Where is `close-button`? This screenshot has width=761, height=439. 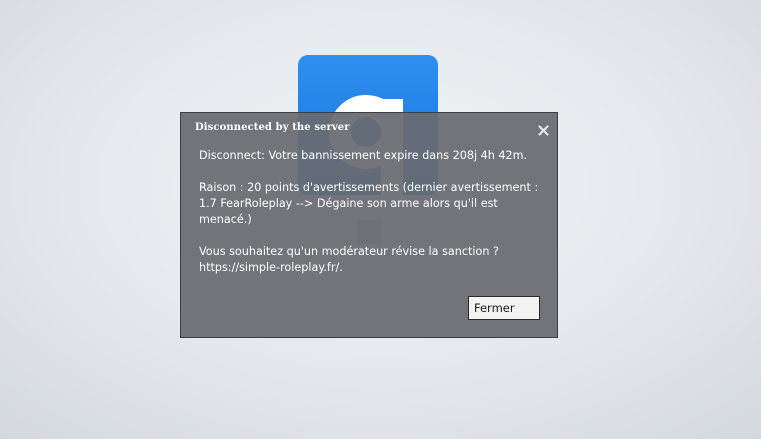 close-button is located at coordinates (543, 129).